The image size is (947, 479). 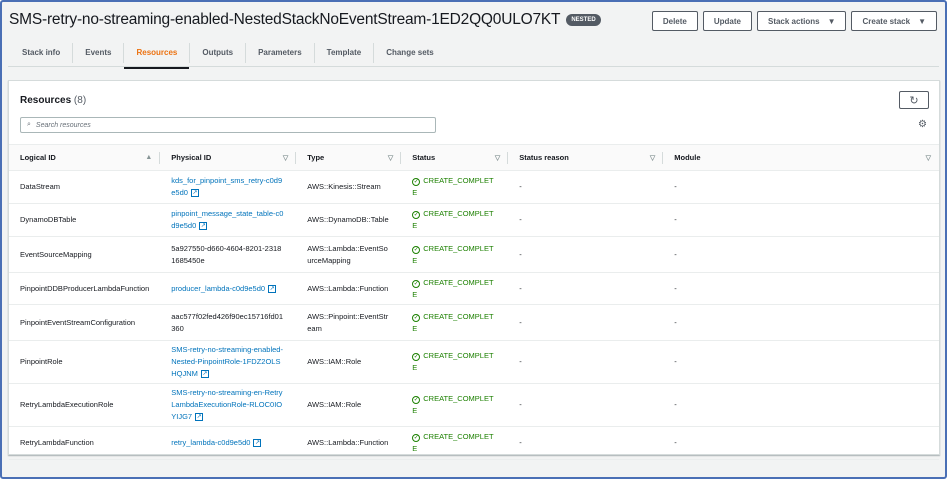 I want to click on nested-badge: NESTED, so click(x=583, y=20).